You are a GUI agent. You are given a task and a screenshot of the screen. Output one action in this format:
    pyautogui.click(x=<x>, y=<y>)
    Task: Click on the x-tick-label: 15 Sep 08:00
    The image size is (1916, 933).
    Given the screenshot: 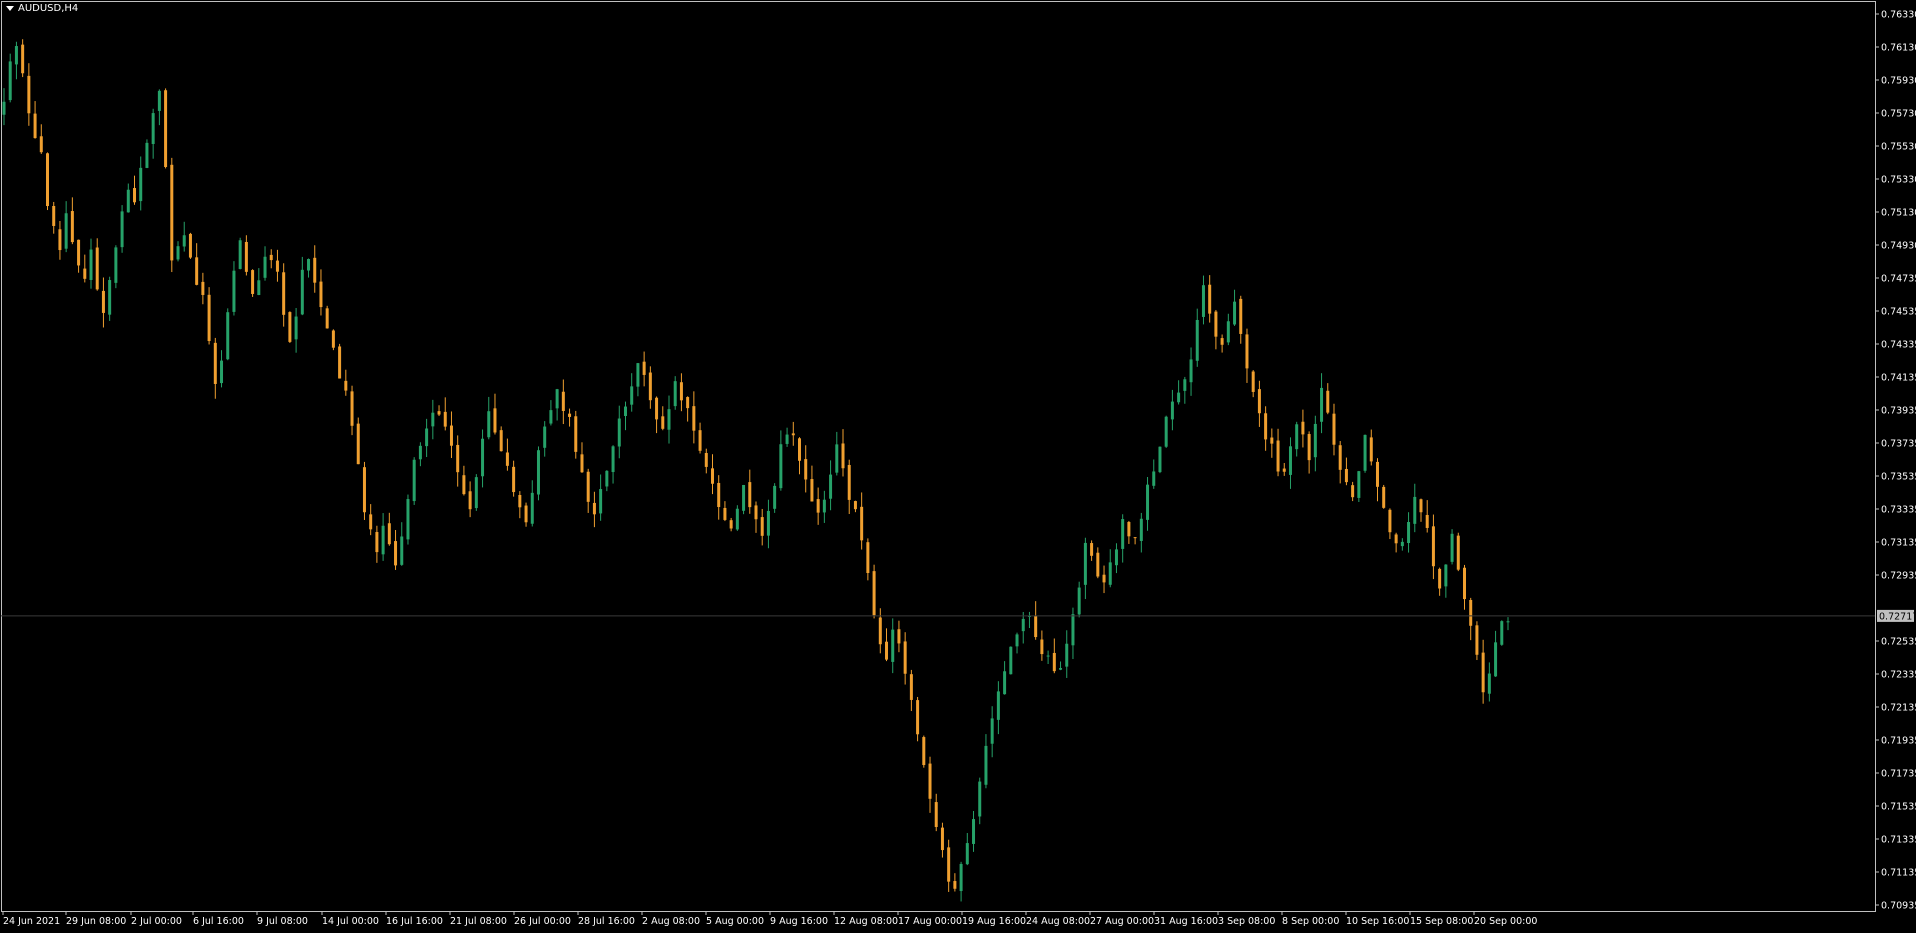 What is the action you would take?
    pyautogui.click(x=1441, y=921)
    